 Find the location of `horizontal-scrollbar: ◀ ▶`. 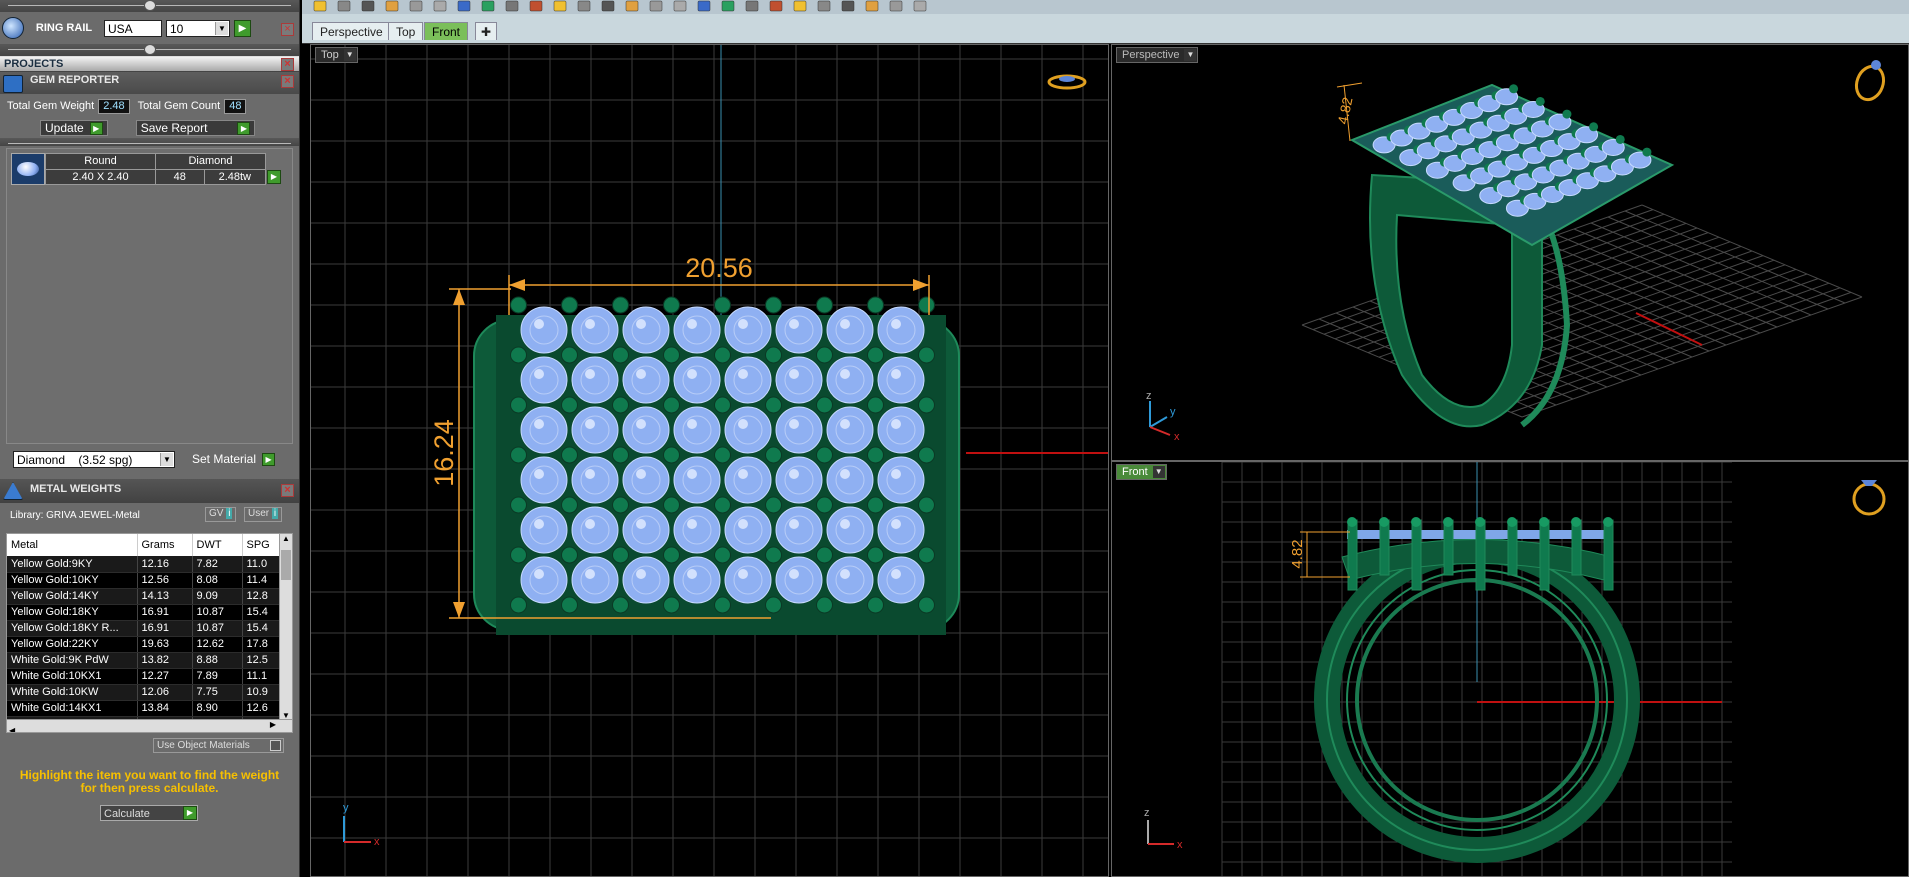

horizontal-scrollbar: ◀ ▶ is located at coordinates (149, 725).